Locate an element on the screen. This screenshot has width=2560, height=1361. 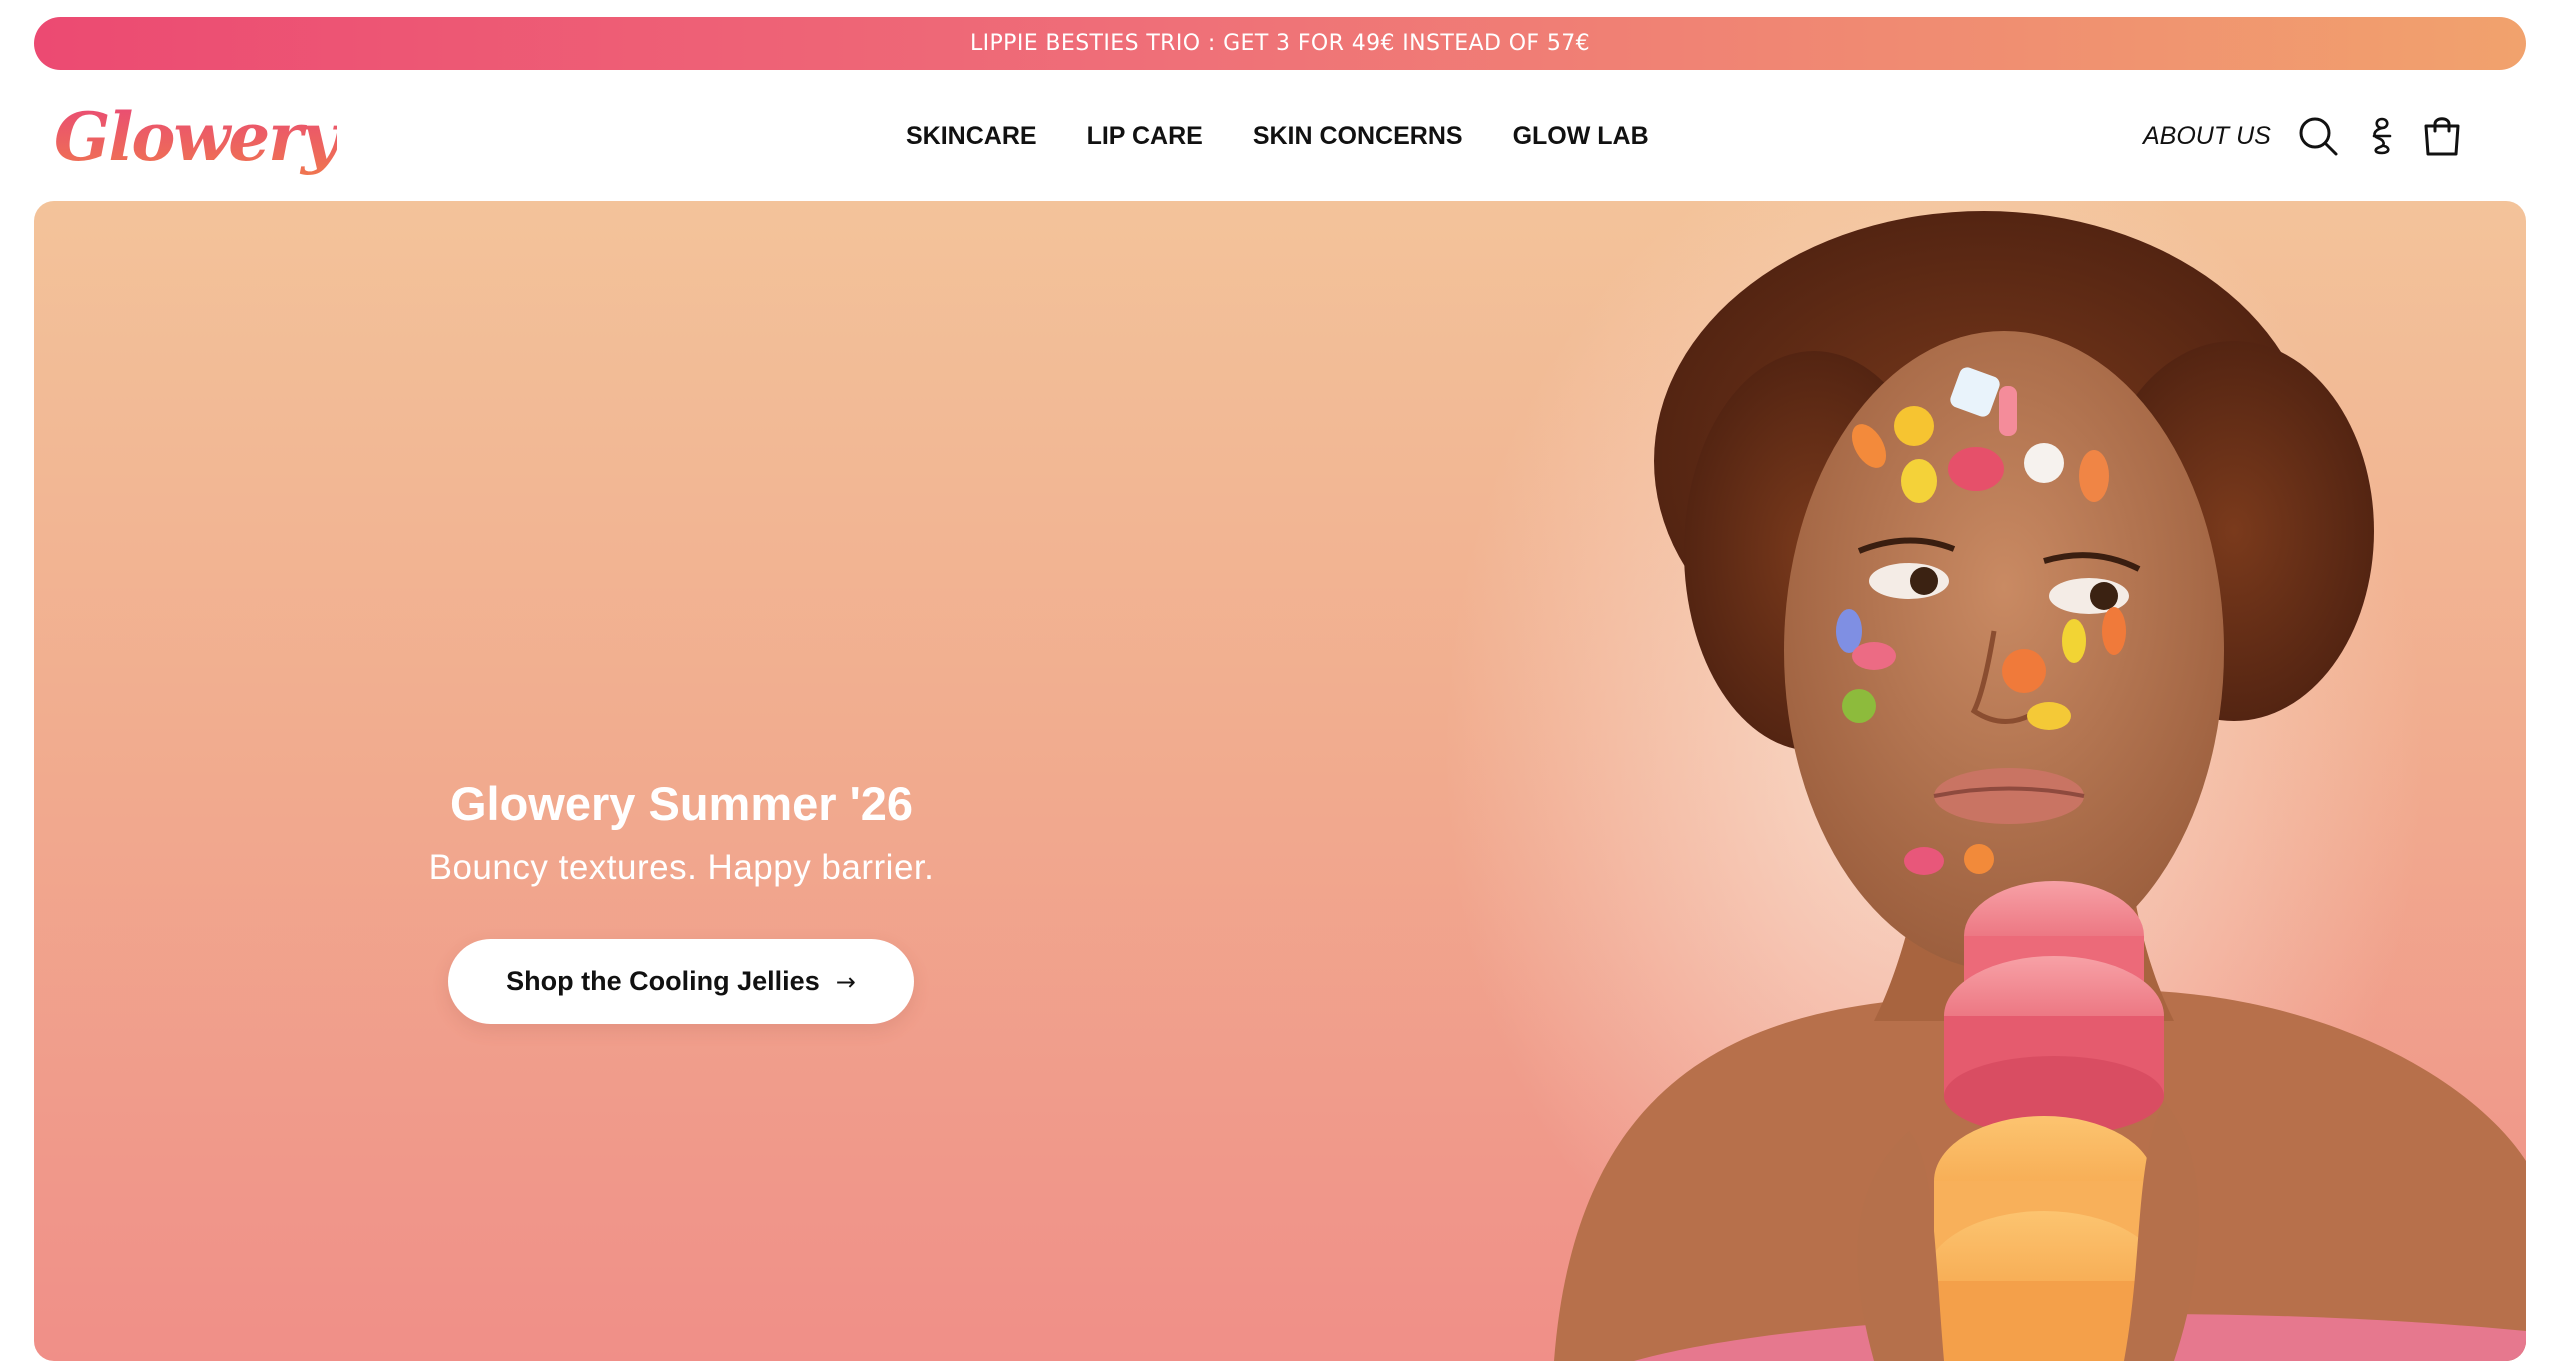
nav-item-skin-concerns: SKIN CONCERNS is located at coordinates (1358, 136).